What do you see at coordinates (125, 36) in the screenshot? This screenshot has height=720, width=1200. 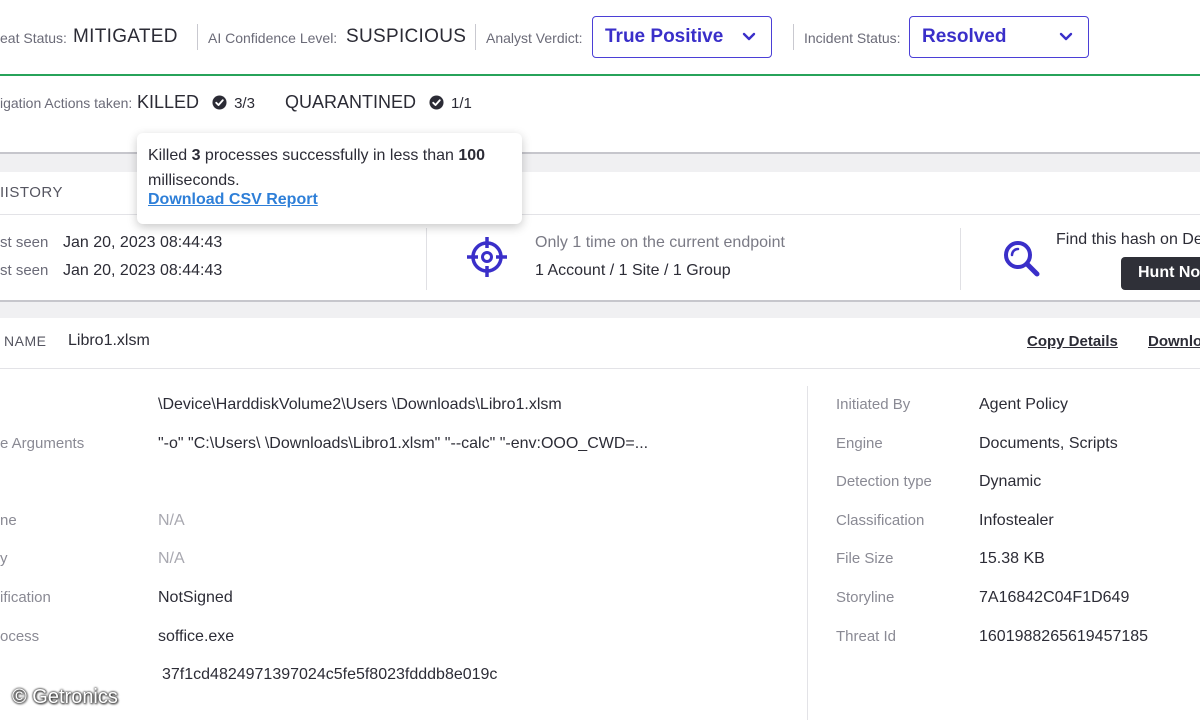 I see `threat-status-value: MITIGATED` at bounding box center [125, 36].